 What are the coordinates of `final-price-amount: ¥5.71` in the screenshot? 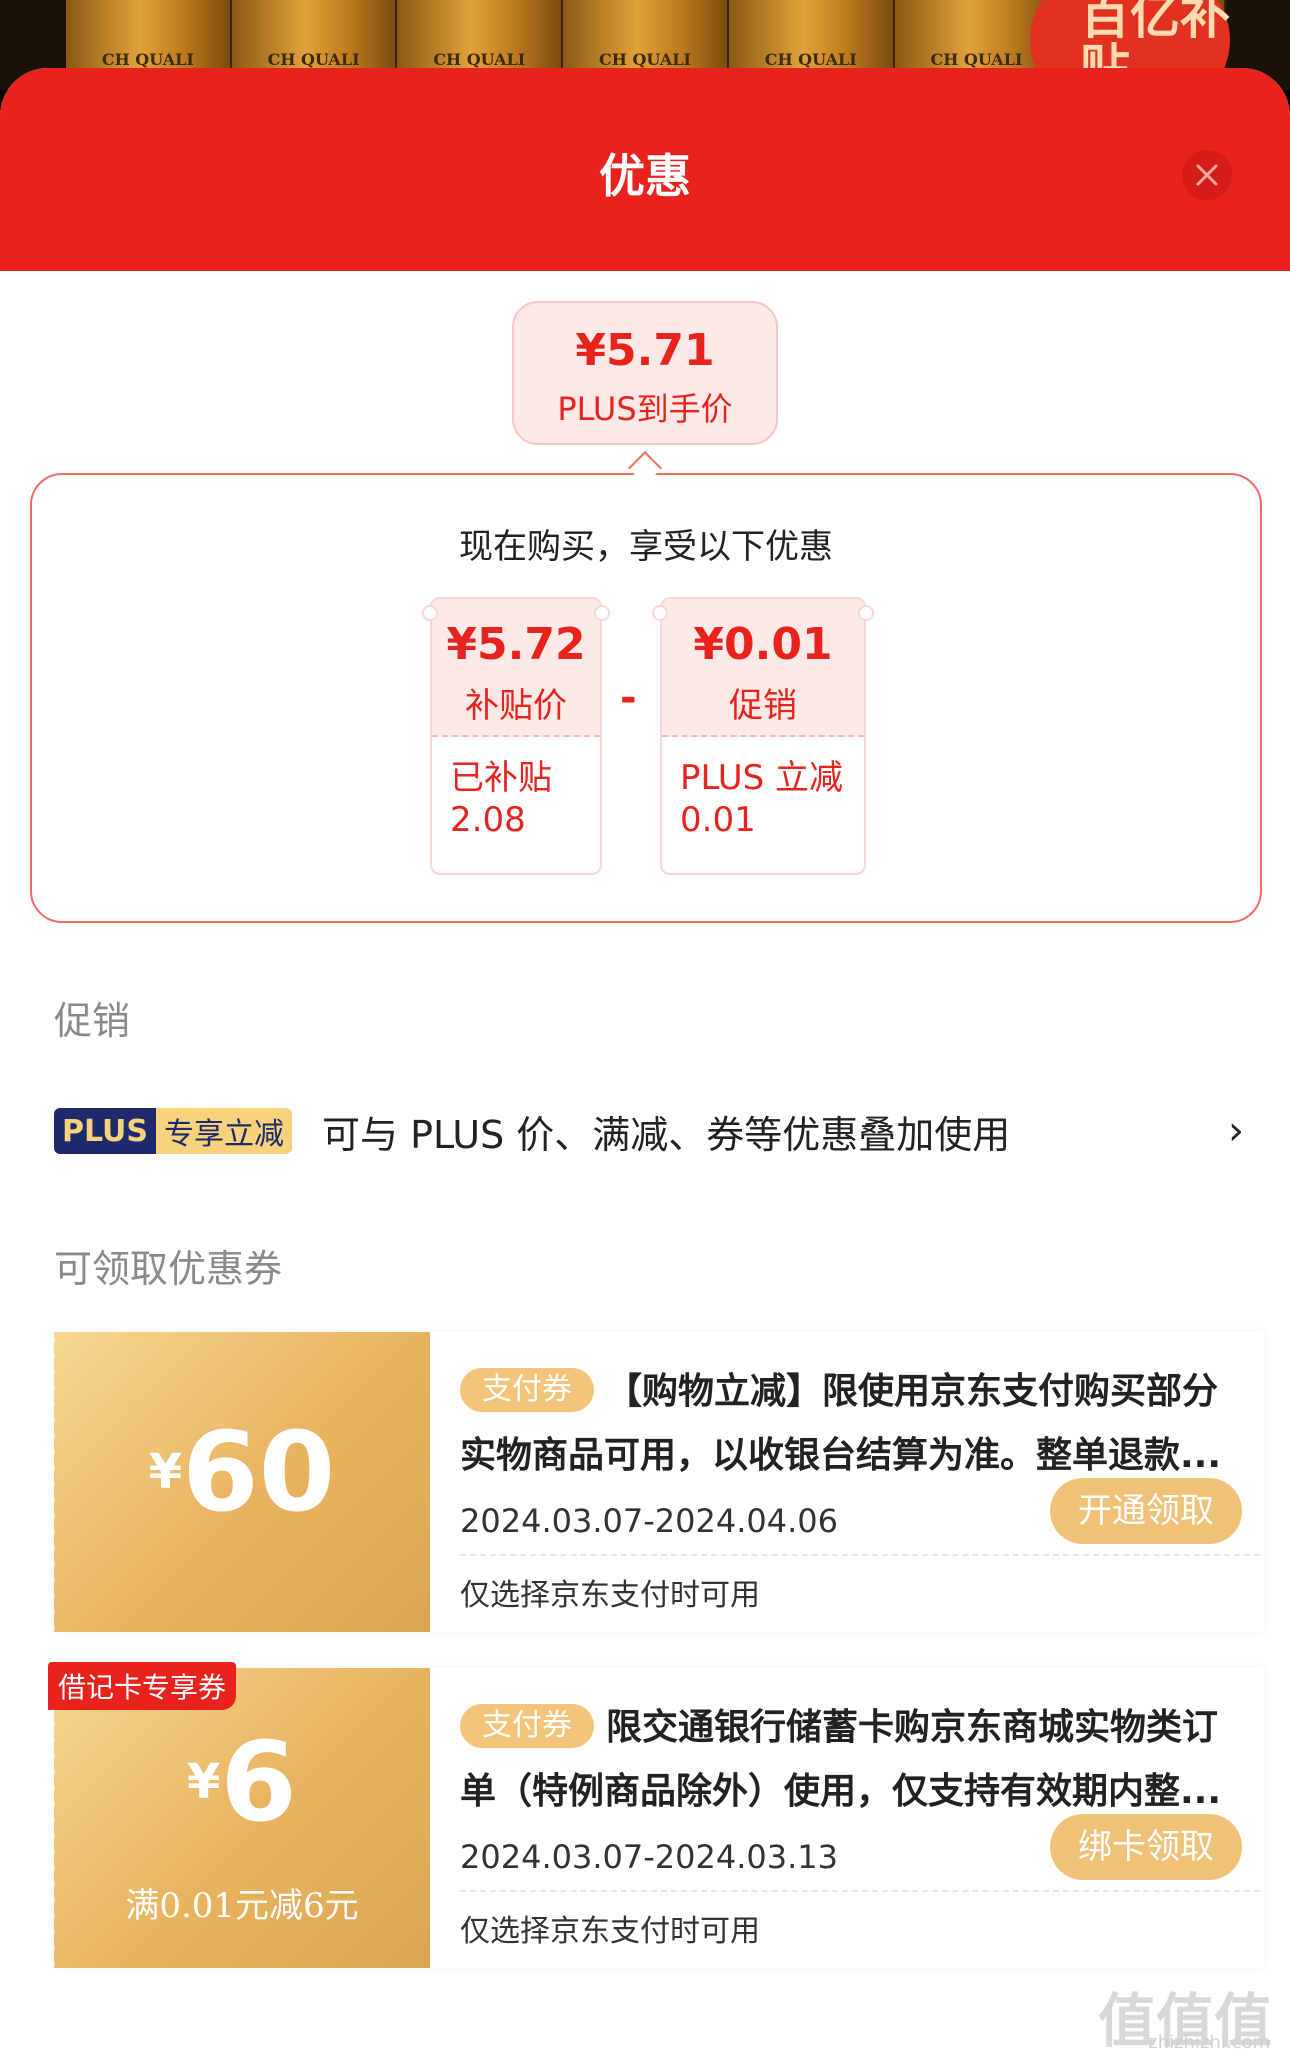 It's located at (645, 350).